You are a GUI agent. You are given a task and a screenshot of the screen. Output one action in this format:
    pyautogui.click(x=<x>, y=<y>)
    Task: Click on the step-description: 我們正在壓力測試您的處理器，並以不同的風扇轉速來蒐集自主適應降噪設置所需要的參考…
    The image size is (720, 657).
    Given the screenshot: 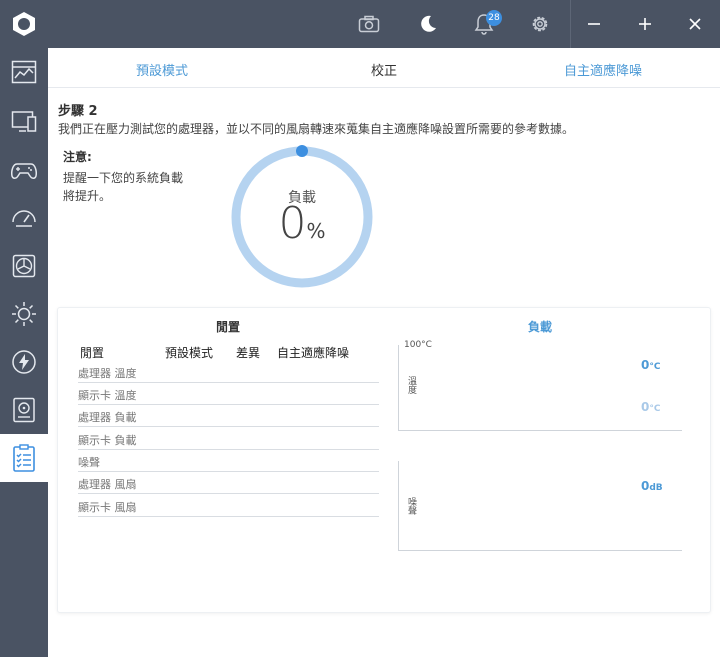 What is the action you would take?
    pyautogui.click(x=316, y=129)
    